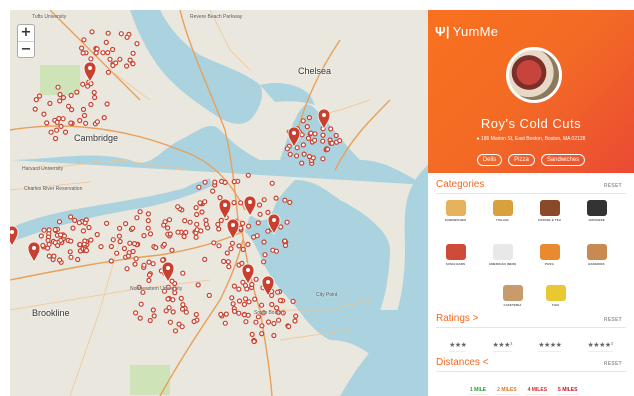  I want to click on category-sushi-bars: SUSHI BARS, so click(455, 255).